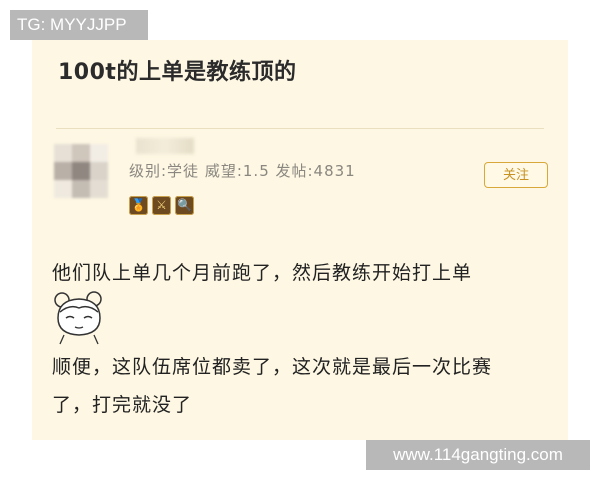  What do you see at coordinates (516, 175) in the screenshot?
I see `follow-button: 关注` at bounding box center [516, 175].